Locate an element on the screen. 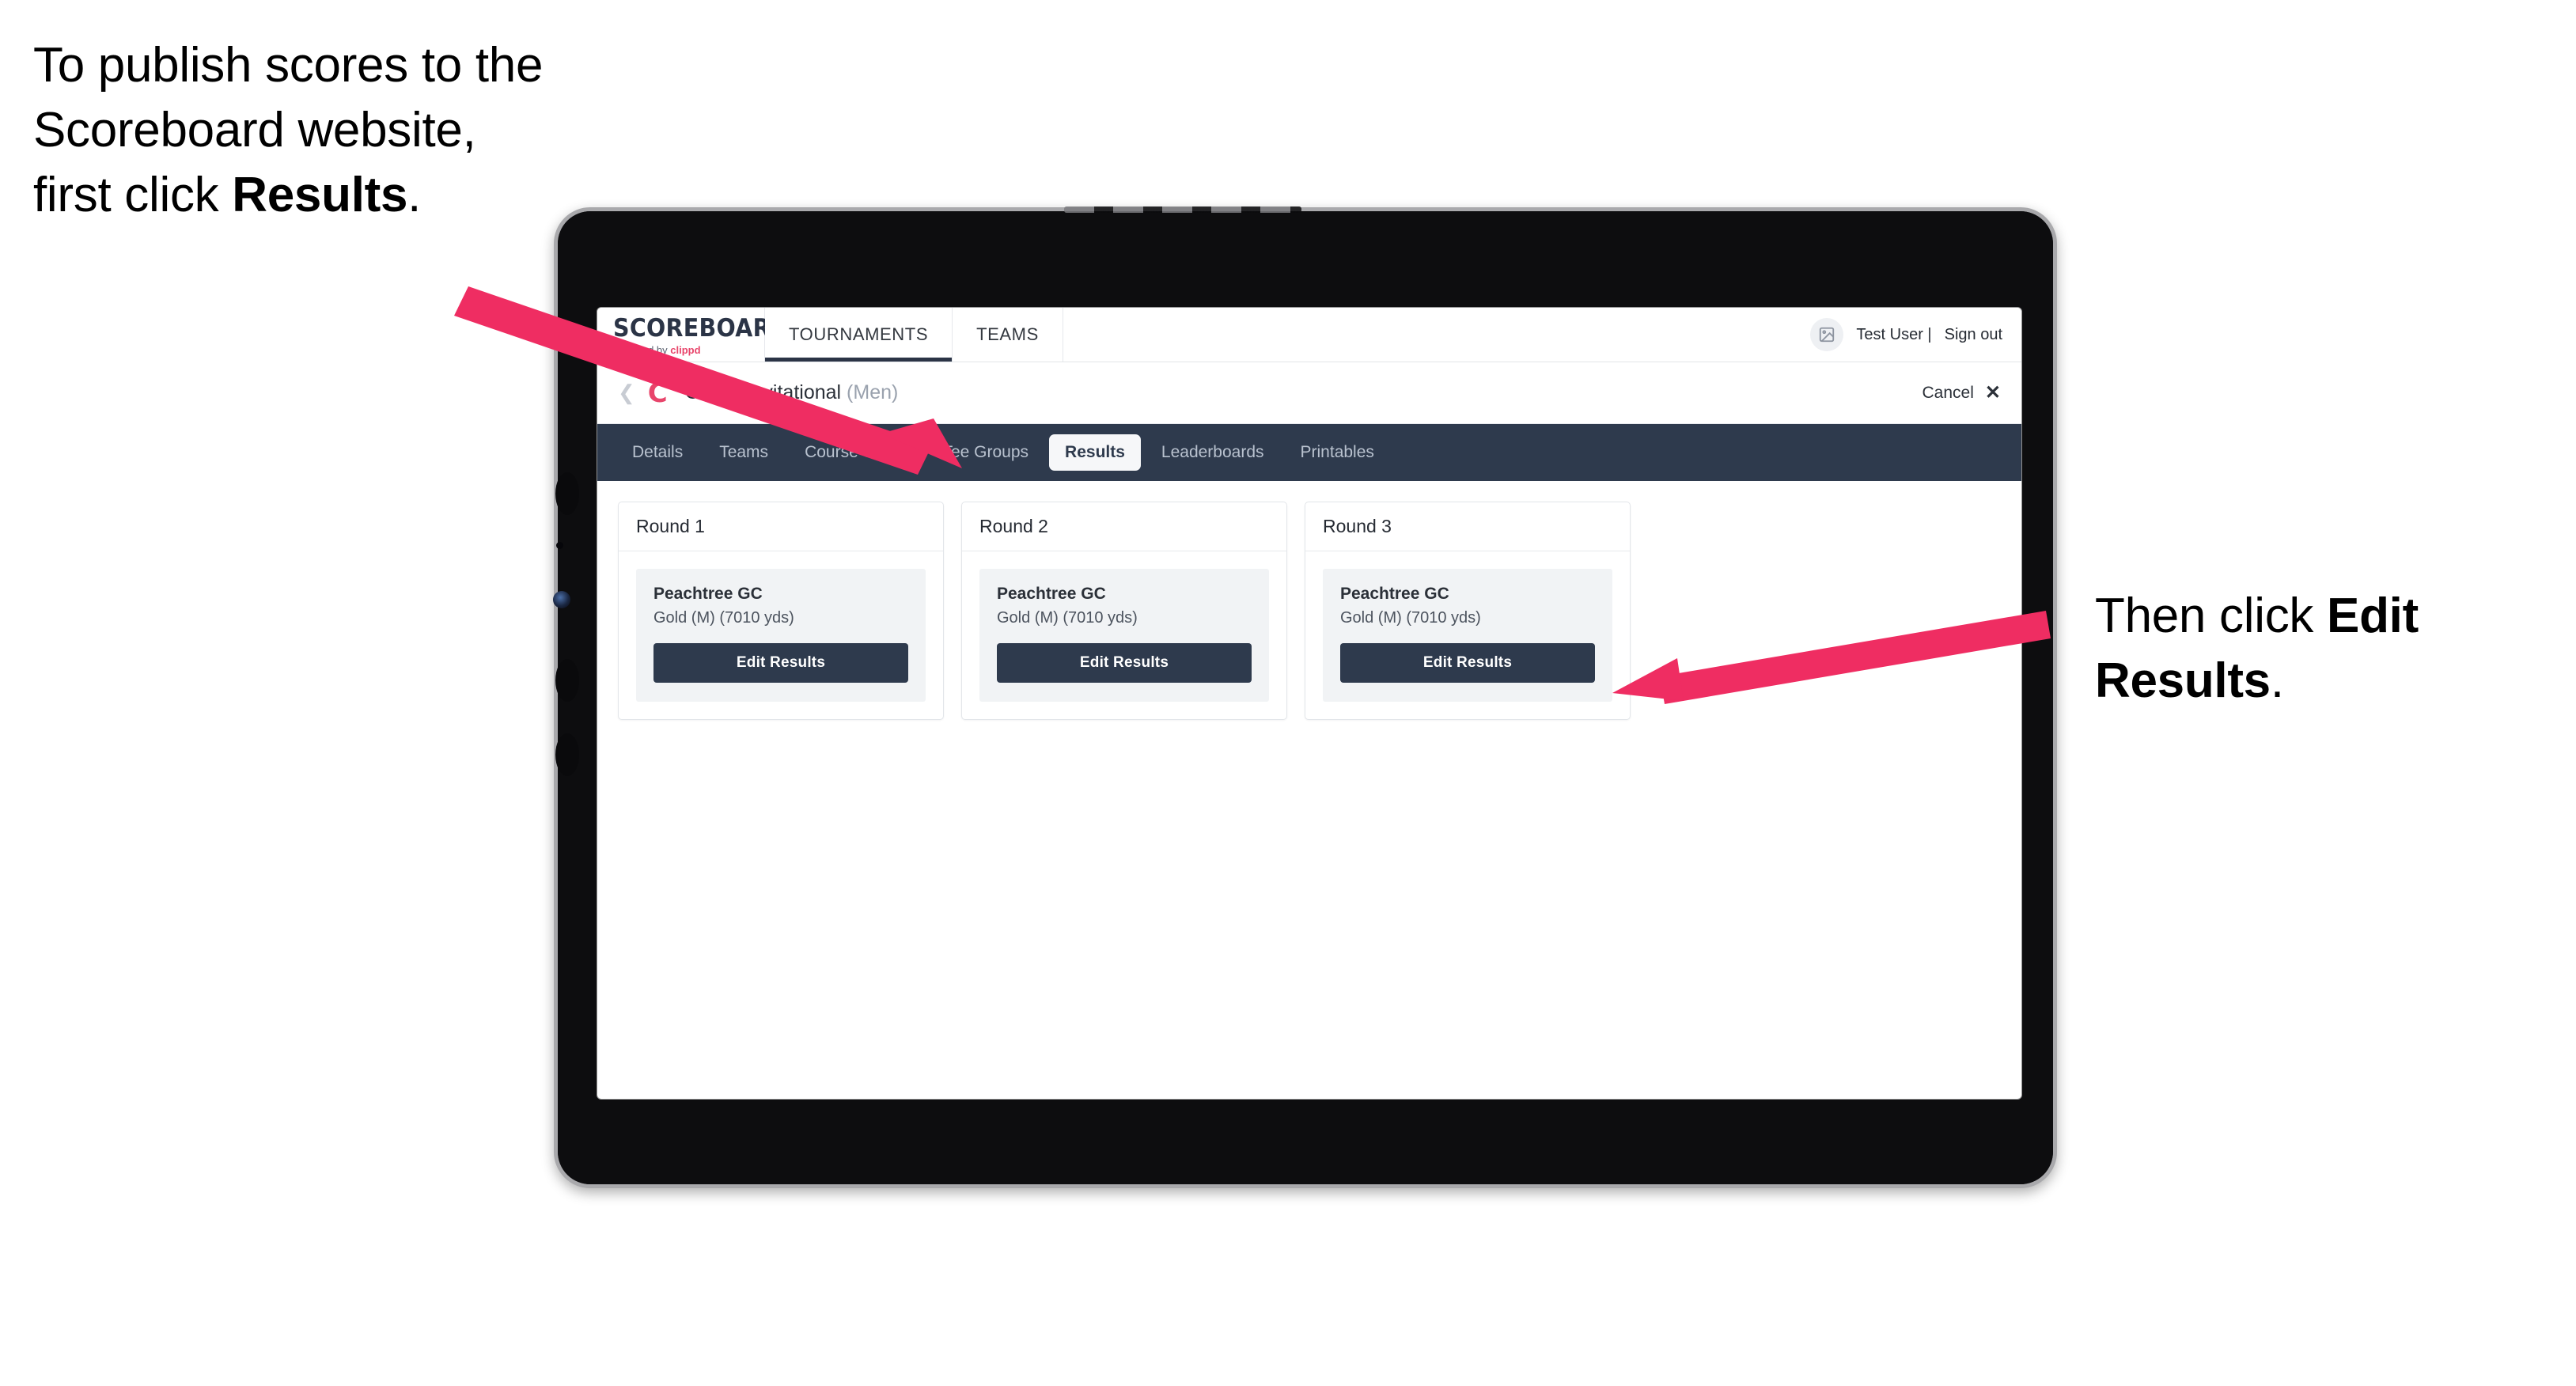 The width and height of the screenshot is (2576, 1386). tab-teams-label: Teams is located at coordinates (744, 452).